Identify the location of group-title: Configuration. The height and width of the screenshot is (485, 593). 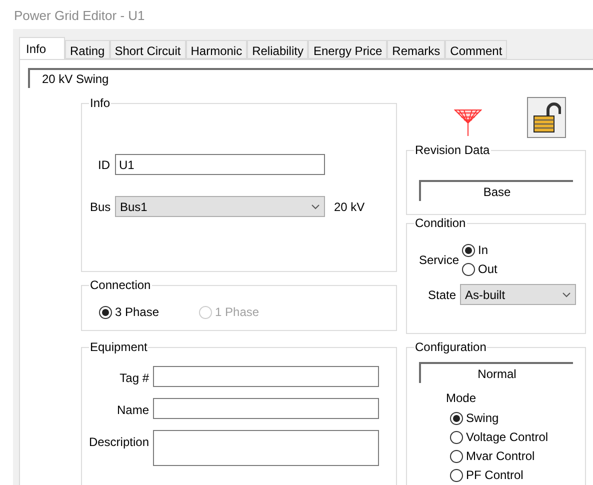
(451, 347).